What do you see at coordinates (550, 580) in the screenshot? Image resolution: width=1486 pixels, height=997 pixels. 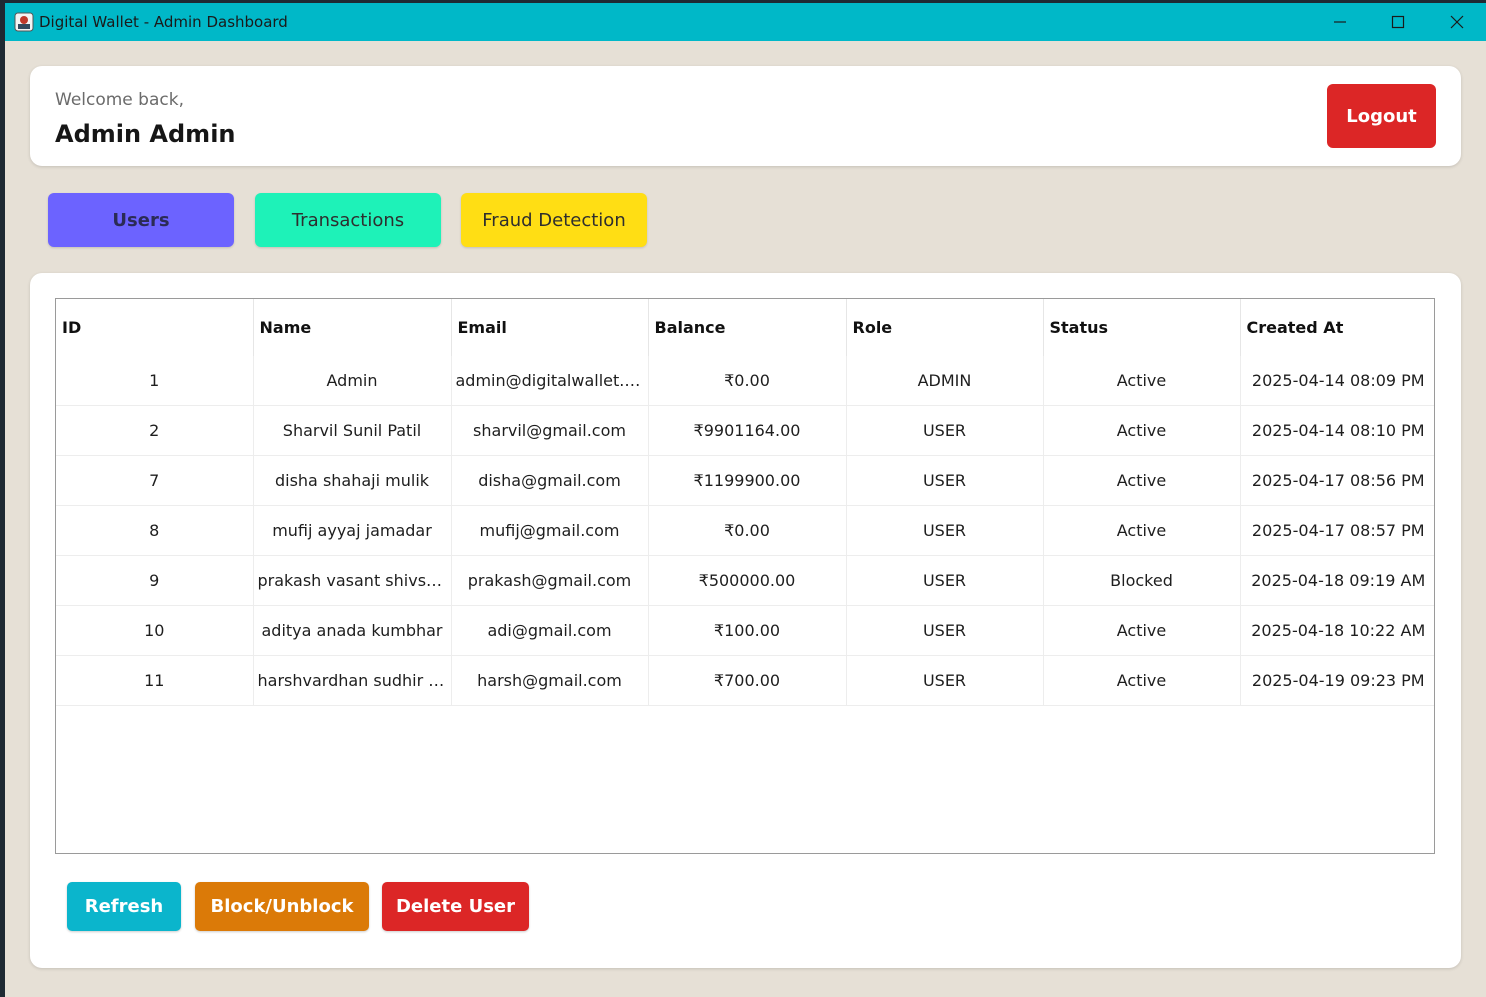 I see `cell-email: prakash@gmail.com` at bounding box center [550, 580].